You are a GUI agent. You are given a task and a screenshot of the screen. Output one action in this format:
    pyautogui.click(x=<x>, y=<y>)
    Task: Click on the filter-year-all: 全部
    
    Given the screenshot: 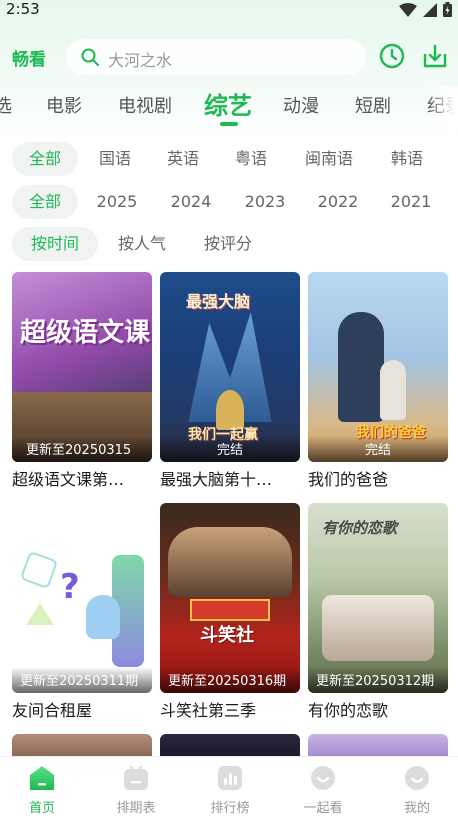 What is the action you would take?
    pyautogui.click(x=45, y=202)
    